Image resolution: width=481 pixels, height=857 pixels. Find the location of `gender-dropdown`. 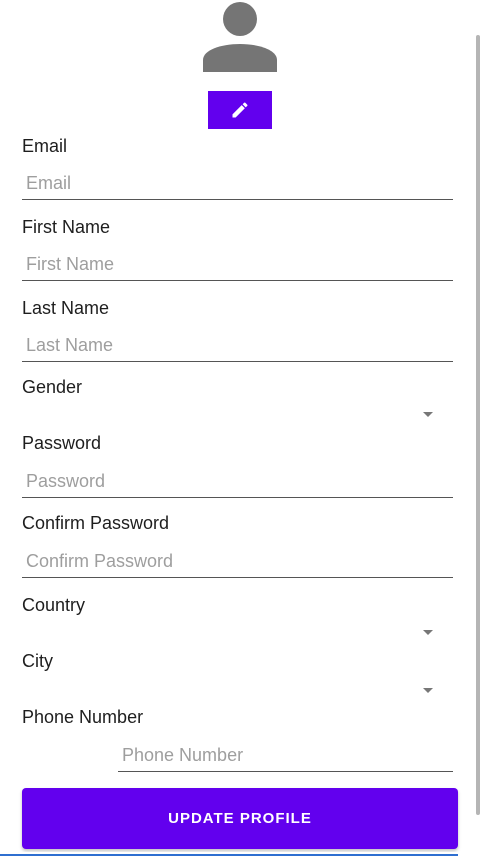

gender-dropdown is located at coordinates (237, 416).